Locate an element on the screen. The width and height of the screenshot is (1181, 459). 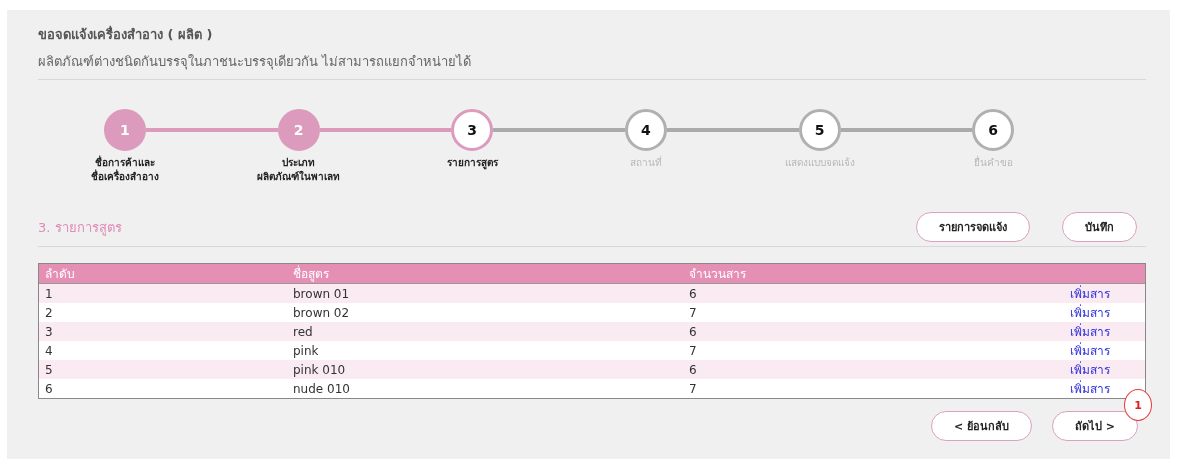
table-cell-text: pink is located at coordinates (306, 350).